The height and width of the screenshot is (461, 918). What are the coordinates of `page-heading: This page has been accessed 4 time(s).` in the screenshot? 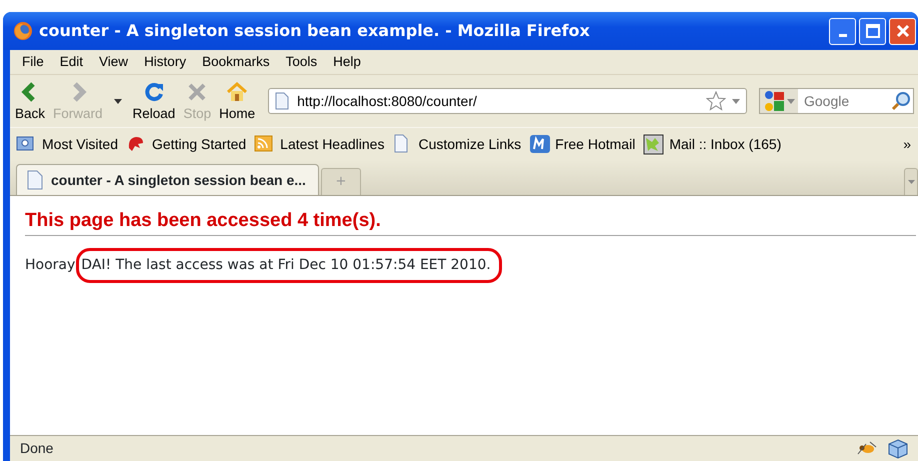 It's located at (470, 223).